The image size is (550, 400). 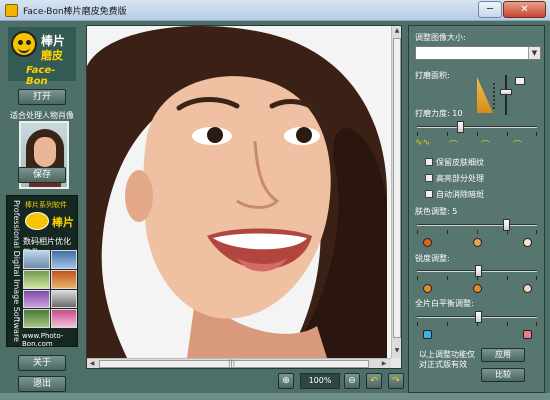 I want to click on area-gauge, so click(x=503, y=95).